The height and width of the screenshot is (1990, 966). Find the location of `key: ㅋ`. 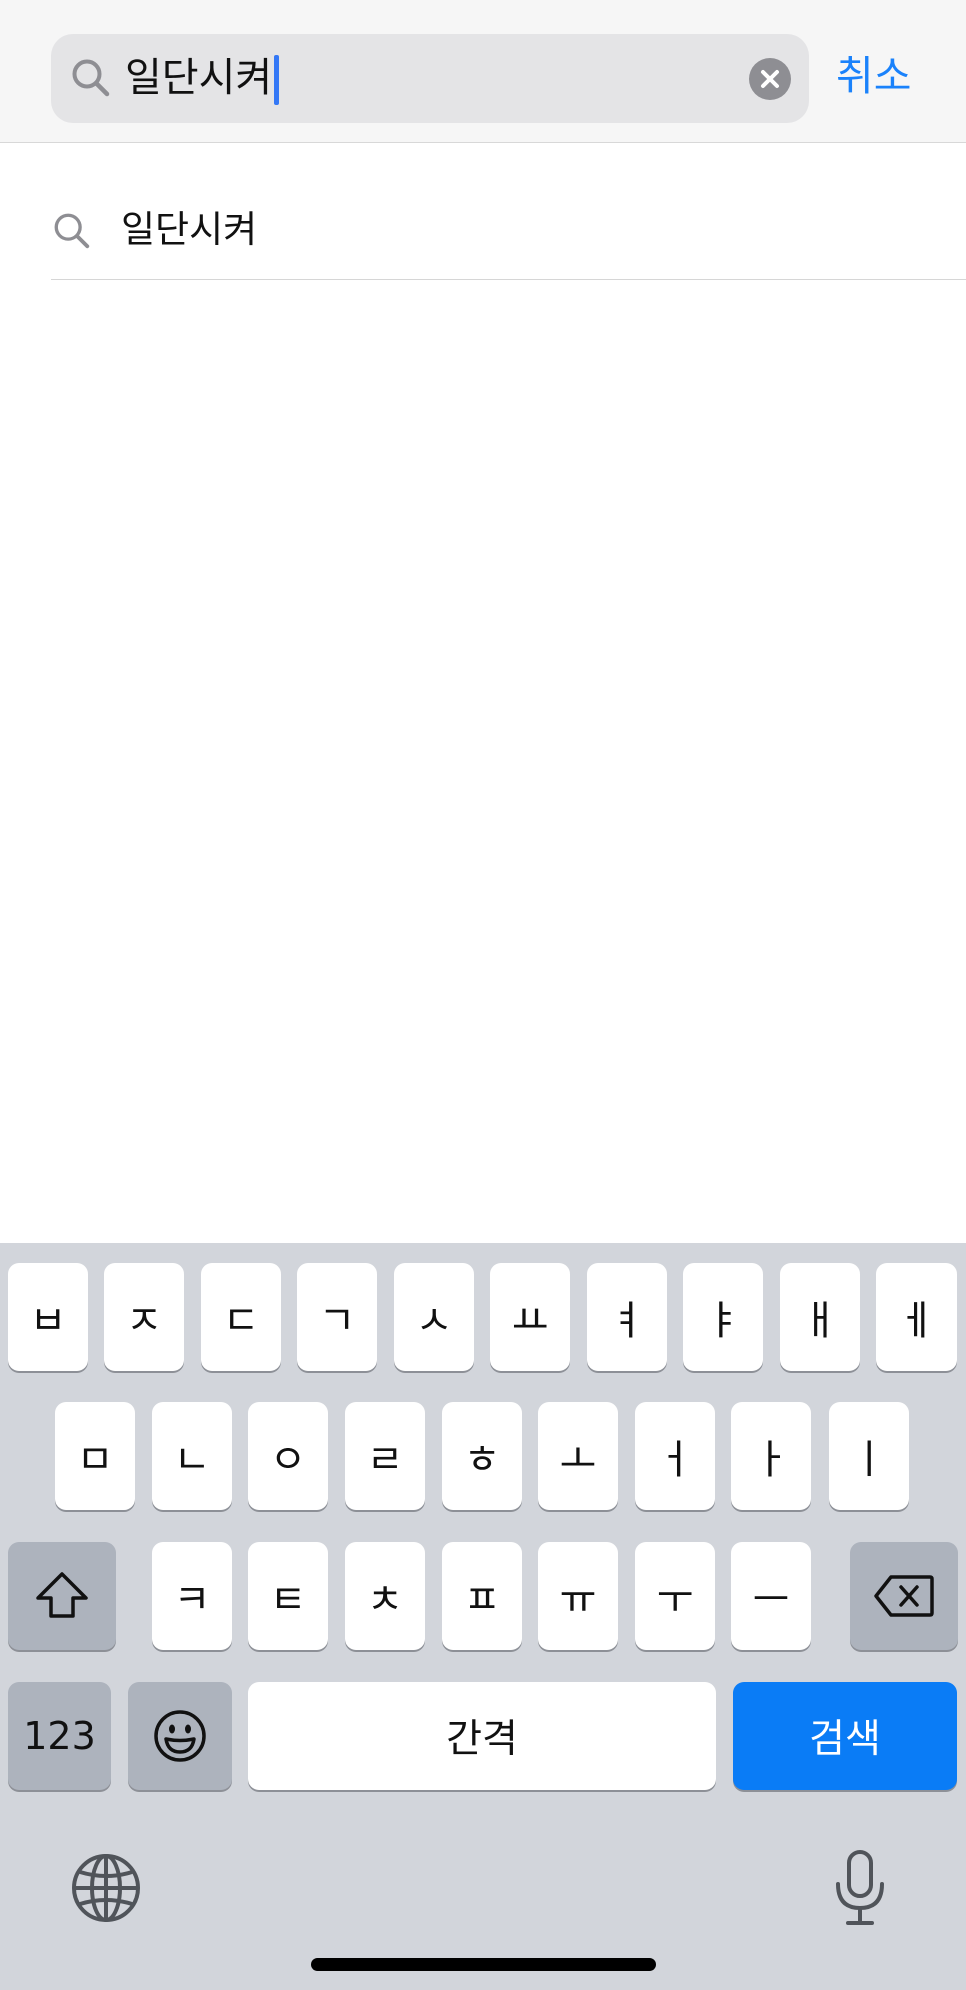

key: ㅋ is located at coordinates (192, 1596).